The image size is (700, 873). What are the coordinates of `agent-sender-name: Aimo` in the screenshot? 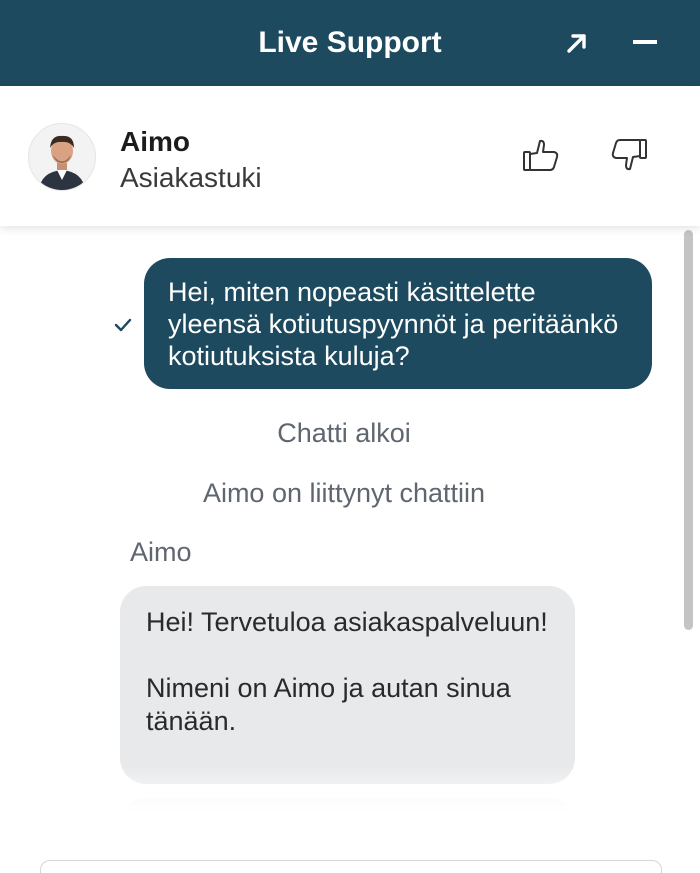 It's located at (161, 552).